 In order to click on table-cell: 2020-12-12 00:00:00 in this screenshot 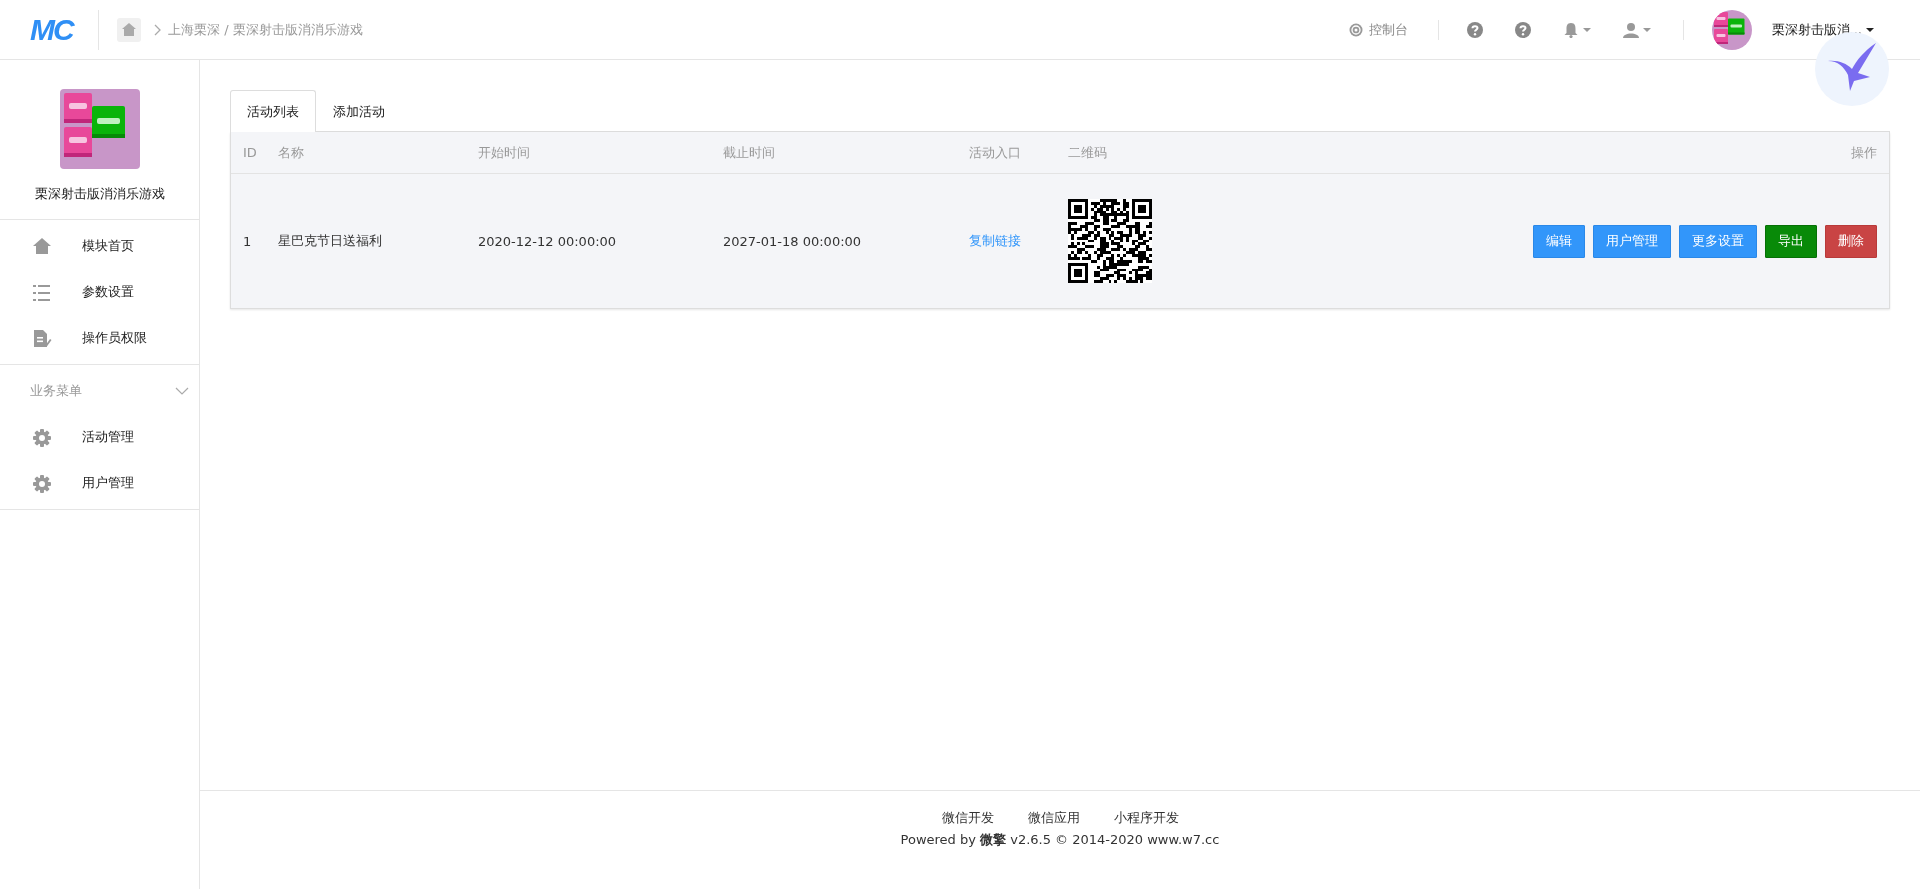, I will do `click(600, 240)`.